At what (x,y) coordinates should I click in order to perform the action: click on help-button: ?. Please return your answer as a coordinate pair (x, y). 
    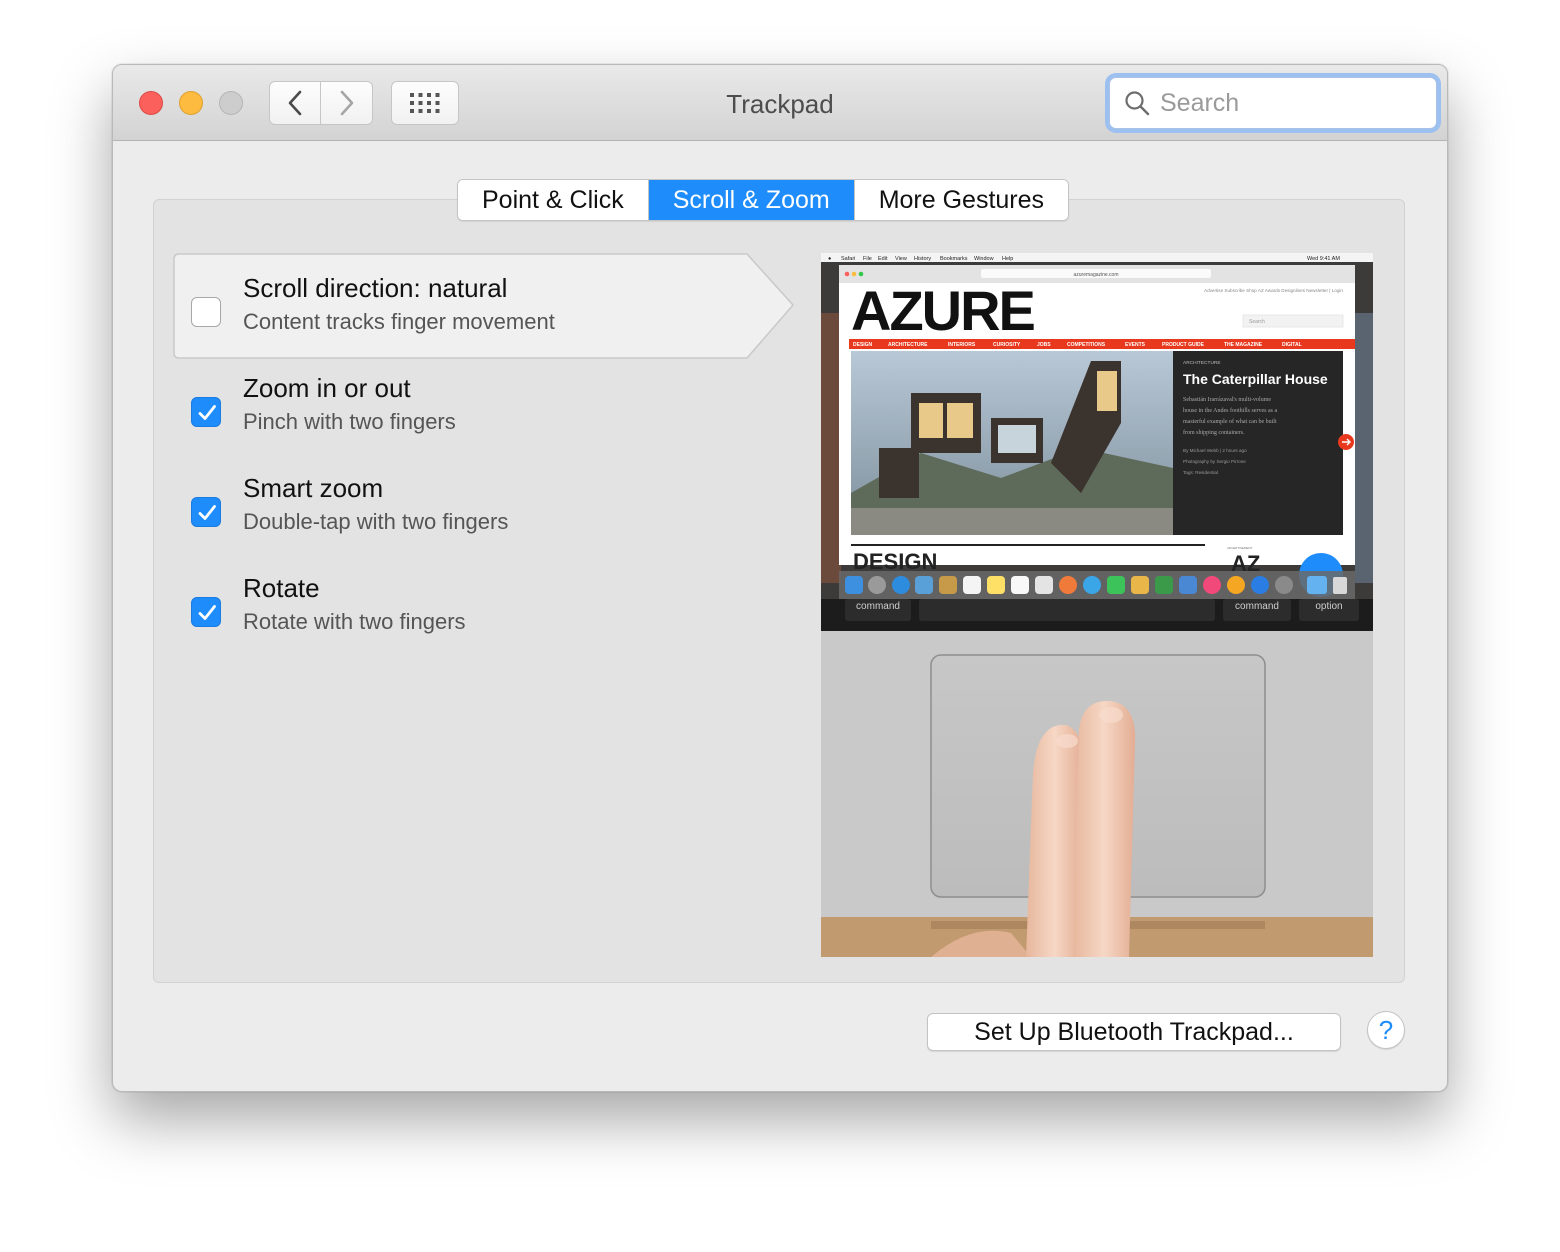
    Looking at the image, I should click on (1386, 1030).